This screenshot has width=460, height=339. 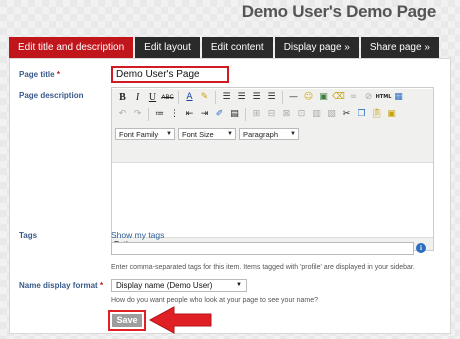 What do you see at coordinates (323, 97) in the screenshot?
I see `image-icon: ▣` at bounding box center [323, 97].